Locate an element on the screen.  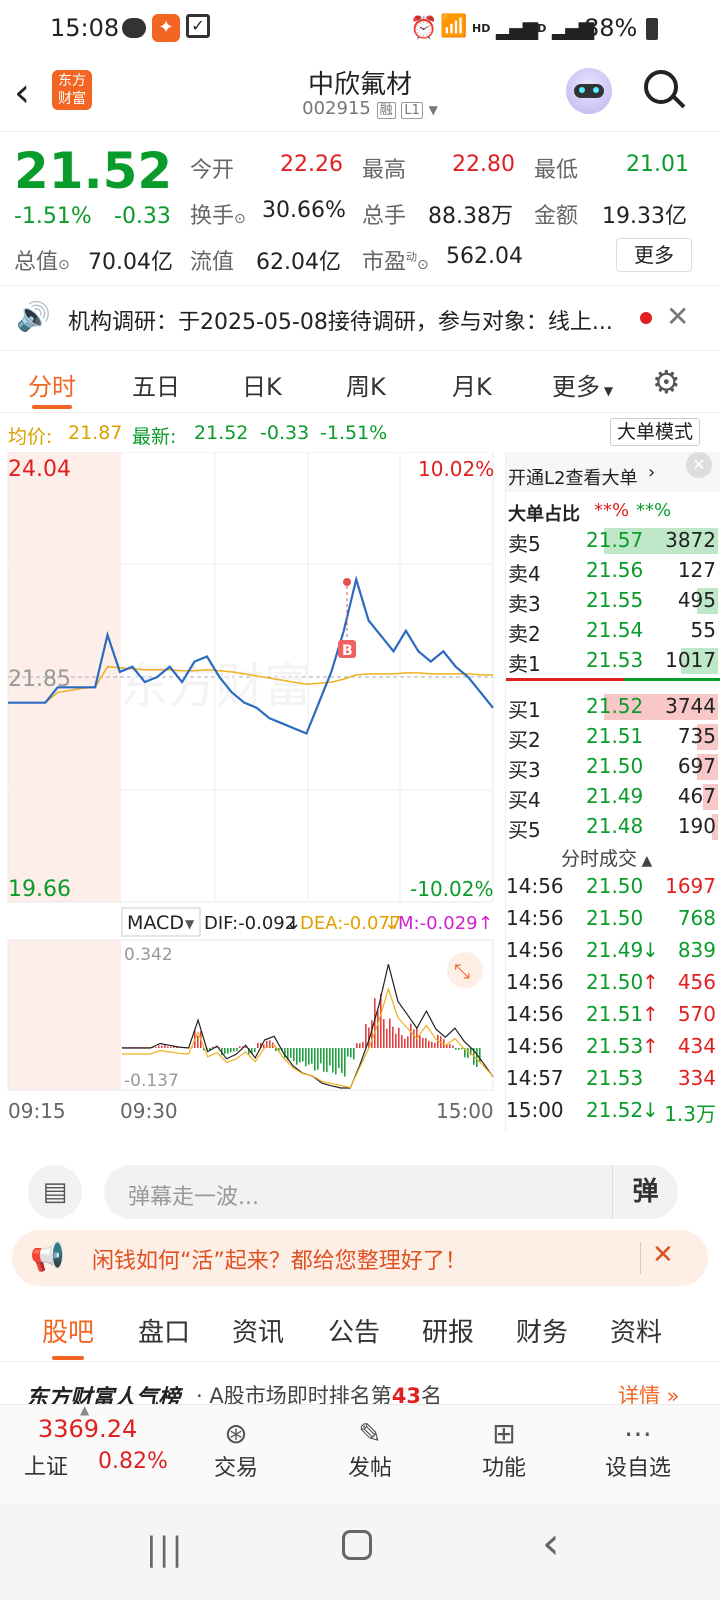
book-volume: 467 is located at coordinates (696, 796).